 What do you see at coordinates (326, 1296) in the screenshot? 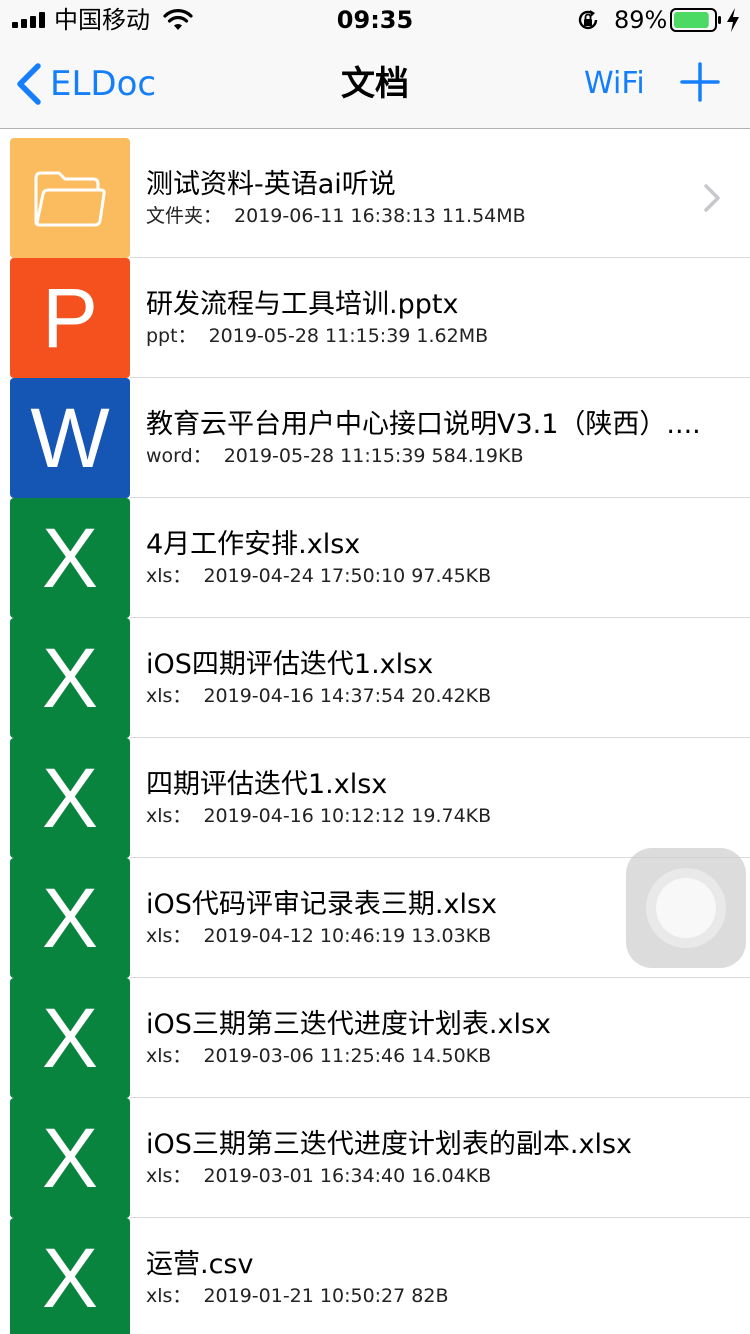
I see `file-details: 2019-01-21 10:50:27 82B` at bounding box center [326, 1296].